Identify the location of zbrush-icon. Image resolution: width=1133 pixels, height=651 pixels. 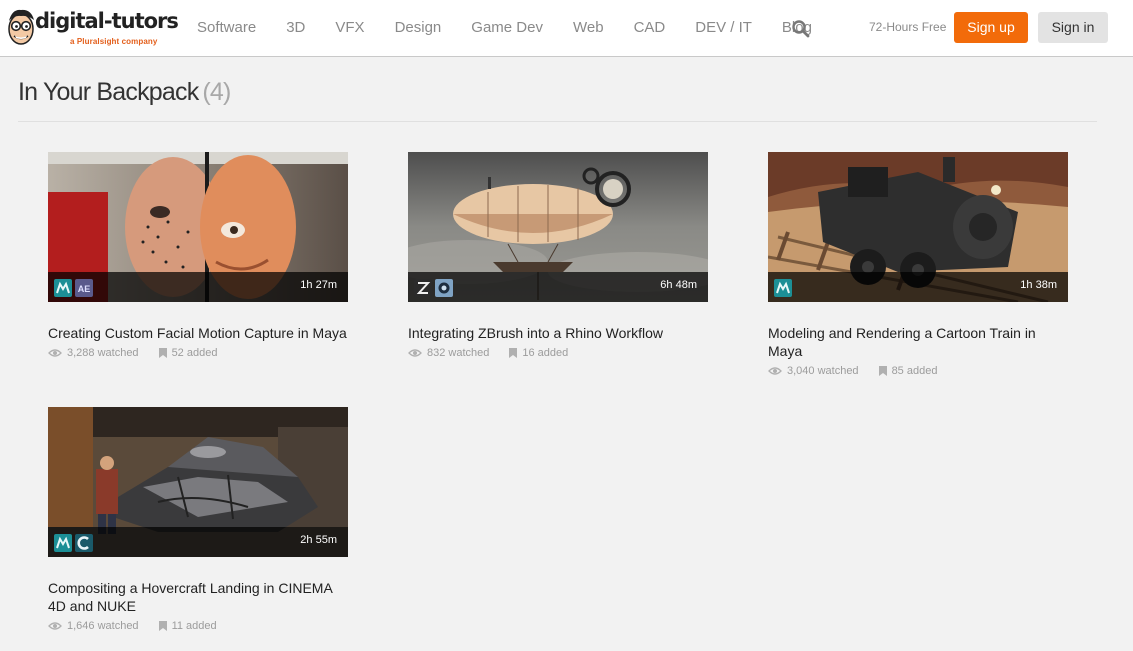
(423, 288).